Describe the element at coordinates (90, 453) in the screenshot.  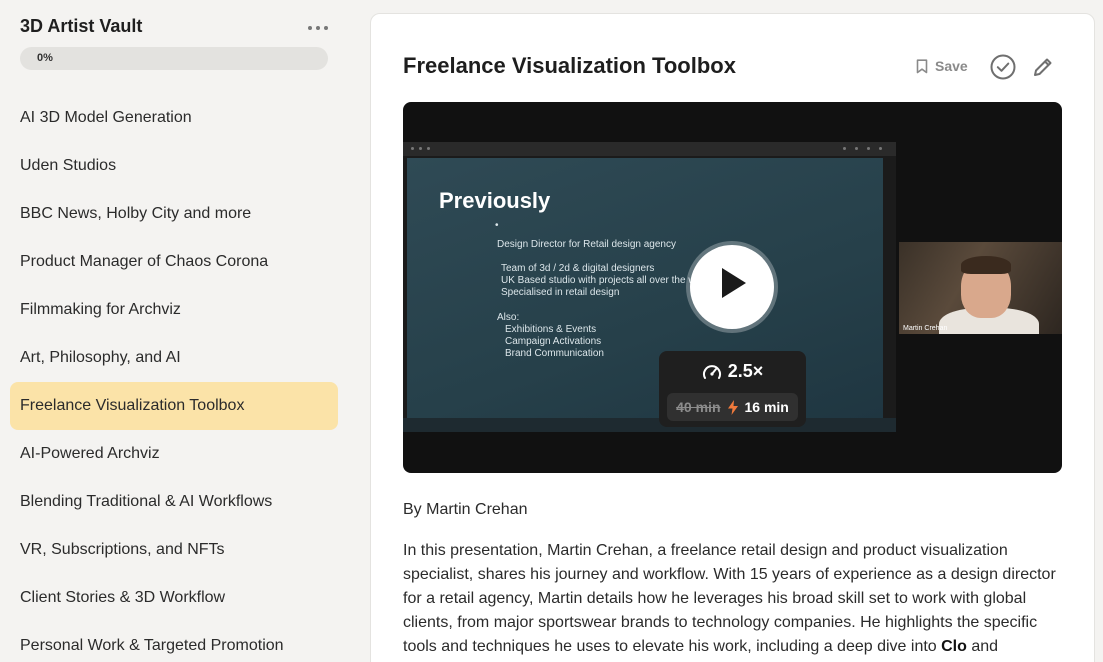
I see `lesson-label: AI-Powered Archviz` at that location.